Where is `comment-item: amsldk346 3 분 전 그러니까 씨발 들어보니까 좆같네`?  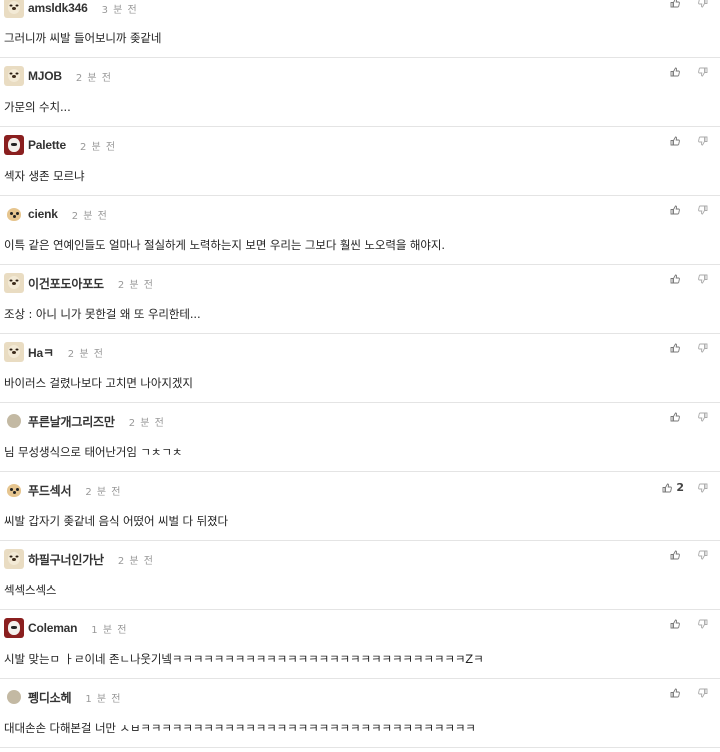 comment-item: amsldk346 3 분 전 그러니까 씨발 들어보니까 좆같네 is located at coordinates (360, 29).